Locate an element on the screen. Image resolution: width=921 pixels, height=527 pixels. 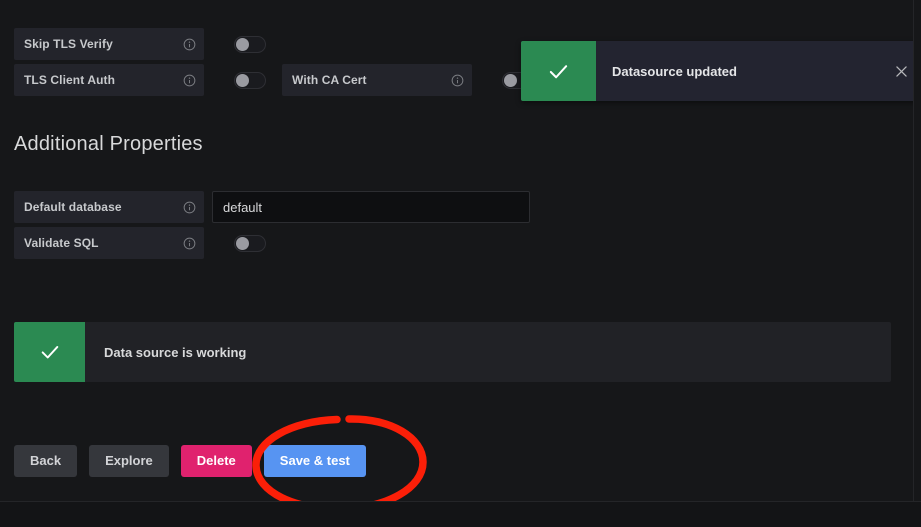
skip-tls-verify-toggle is located at coordinates (250, 44).